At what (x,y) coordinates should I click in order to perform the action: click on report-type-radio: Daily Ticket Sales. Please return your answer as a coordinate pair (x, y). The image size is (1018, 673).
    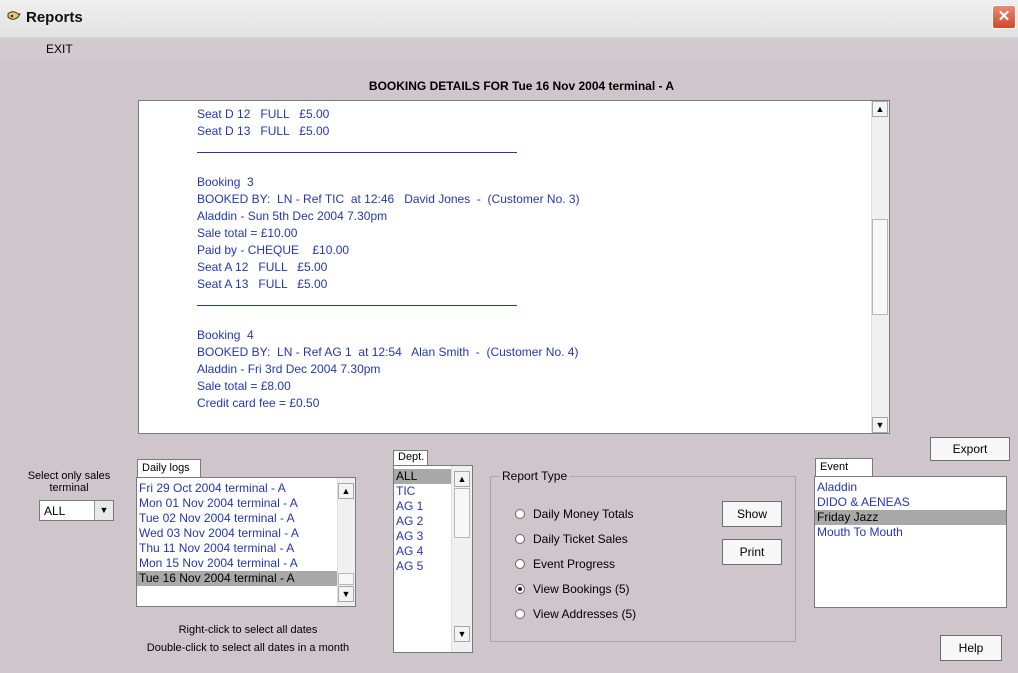
    Looking at the image, I should click on (571, 540).